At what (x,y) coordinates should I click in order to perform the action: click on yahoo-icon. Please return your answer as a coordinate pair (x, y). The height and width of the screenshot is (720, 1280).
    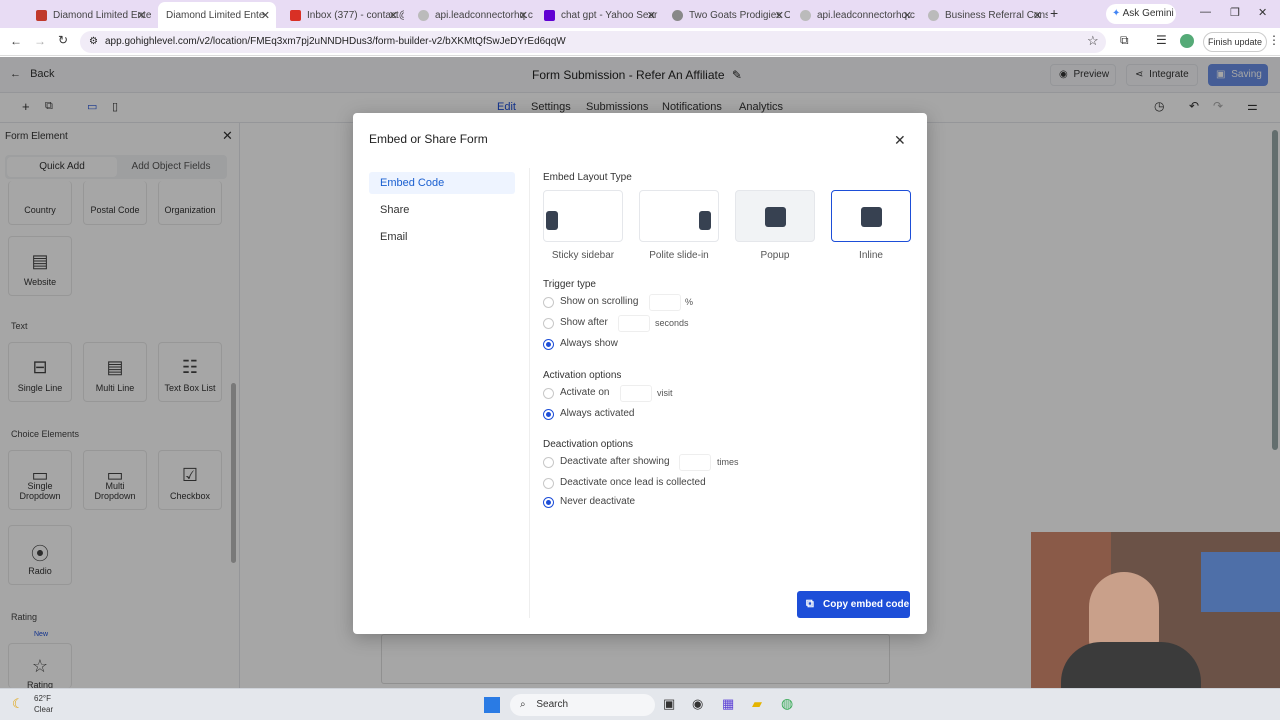
    Looking at the image, I should click on (549, 15).